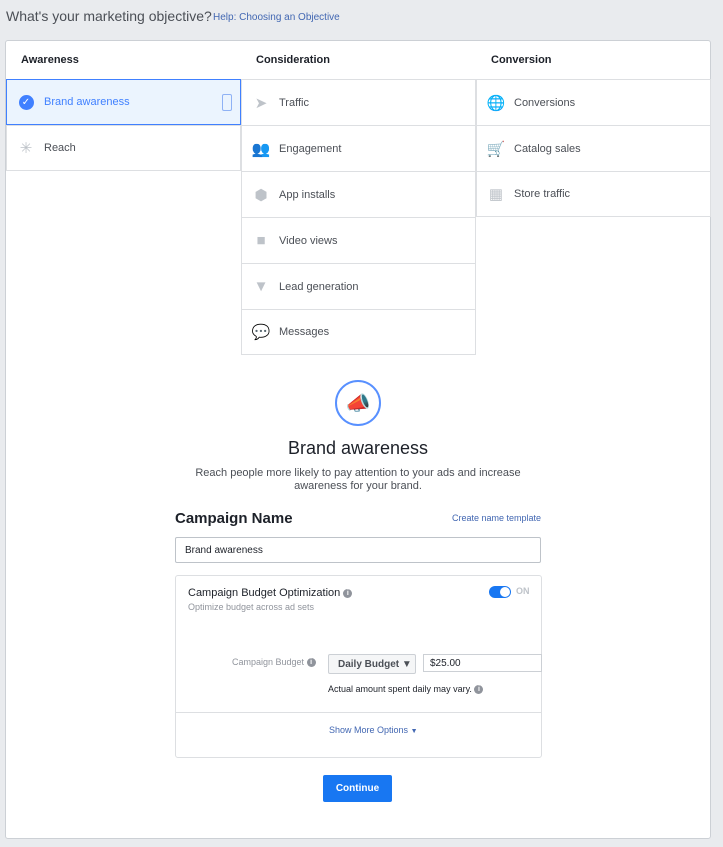 This screenshot has width=723, height=847. What do you see at coordinates (593, 194) in the screenshot?
I see `objective-store-traffic: ▦ Store traffic` at bounding box center [593, 194].